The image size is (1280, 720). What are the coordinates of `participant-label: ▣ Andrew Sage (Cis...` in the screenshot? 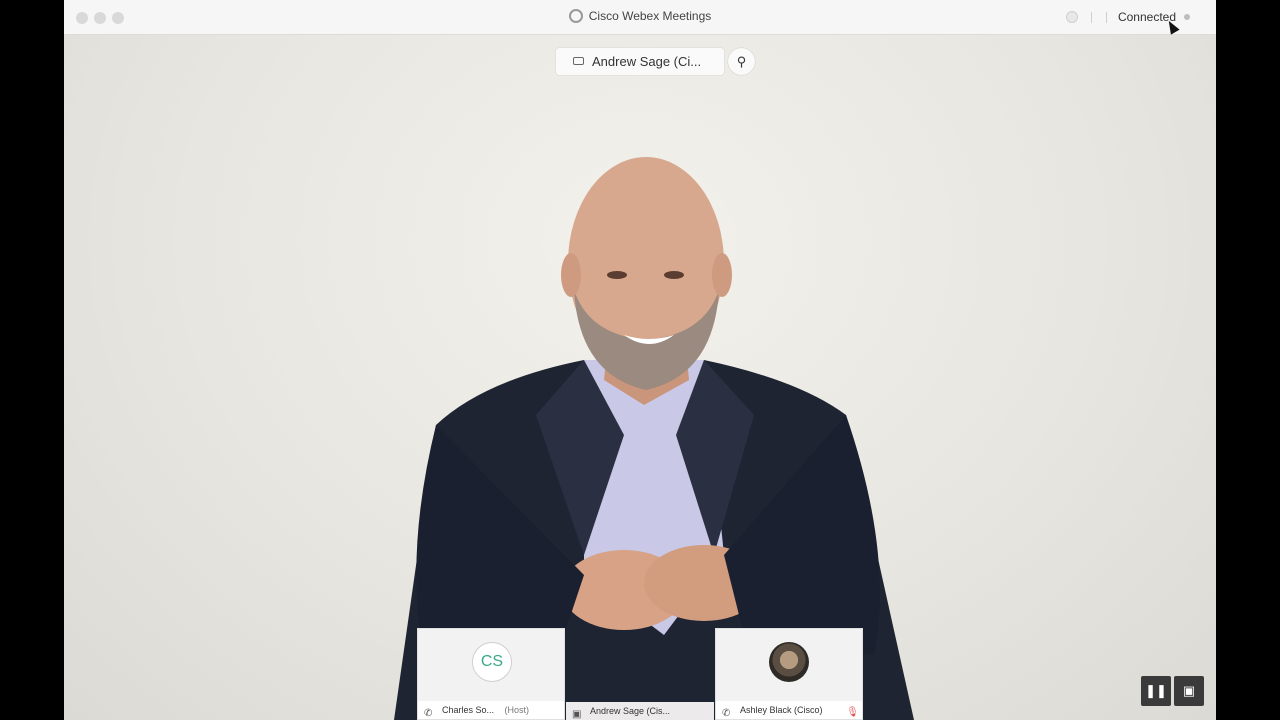 It's located at (640, 711).